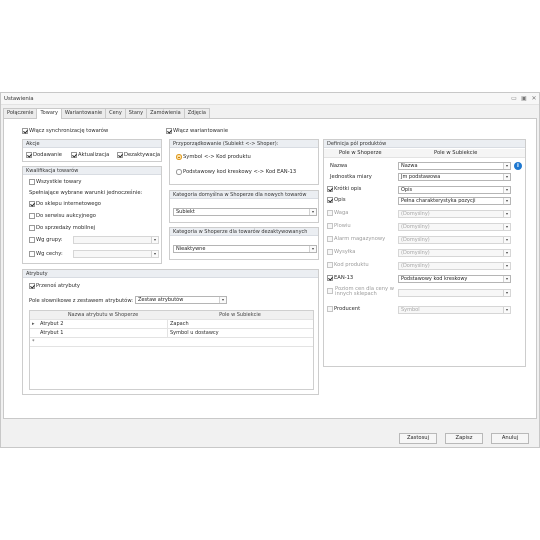 The image size is (540, 540). What do you see at coordinates (44, 155) in the screenshot?
I see `add-checkbox: Dodawanie` at bounding box center [44, 155].